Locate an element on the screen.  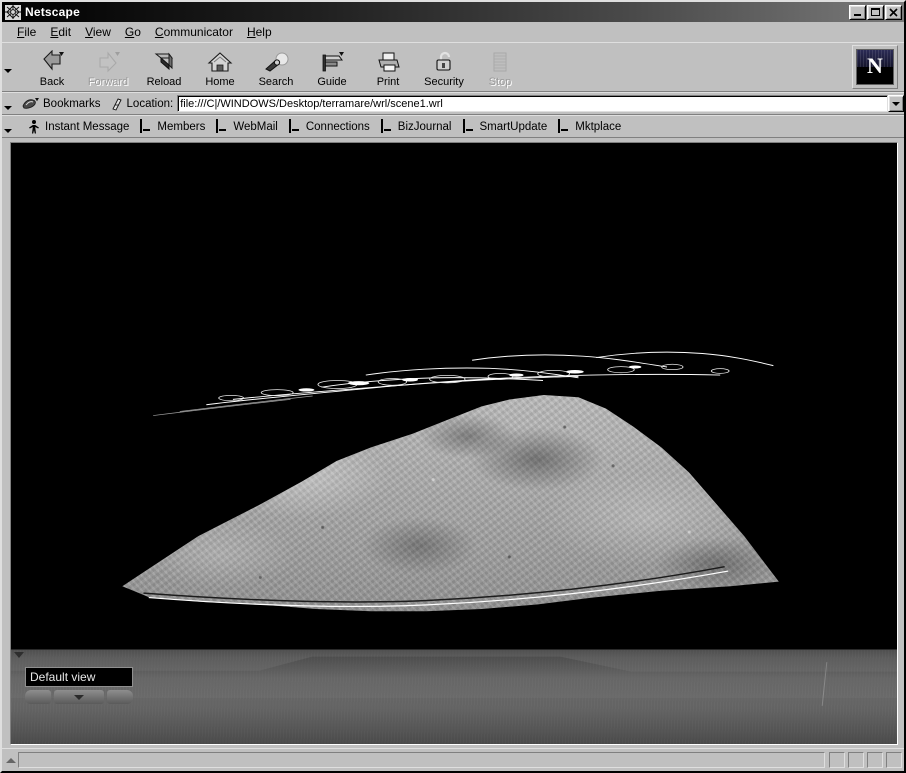
maximize-icon is located at coordinates (875, 12).